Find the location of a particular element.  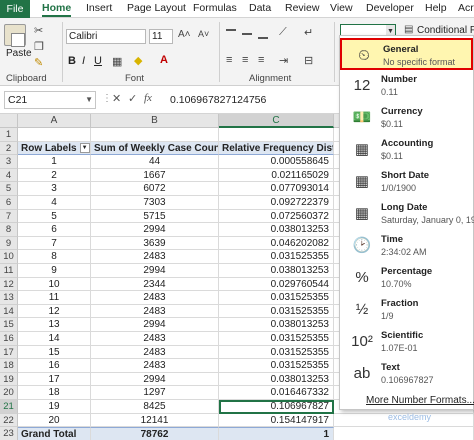

row-header: 15 is located at coordinates (9, 325).